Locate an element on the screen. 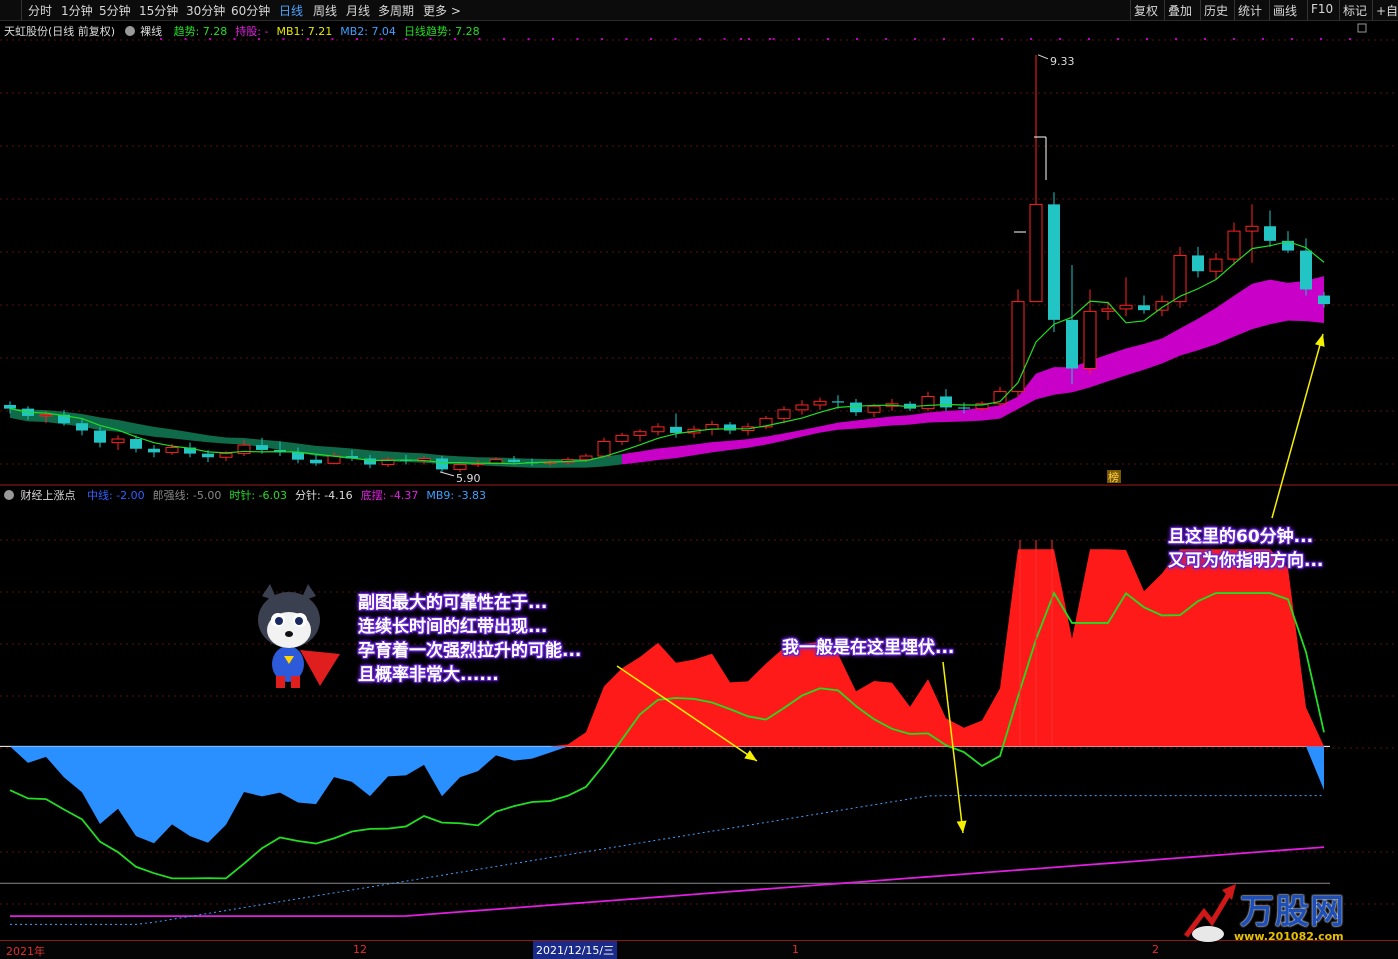  toolbar-button: 复权 is located at coordinates (1146, 10).